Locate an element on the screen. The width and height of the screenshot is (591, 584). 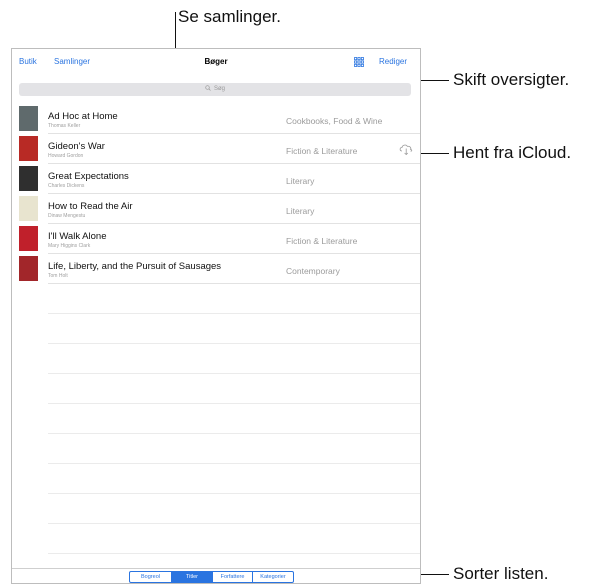
book-author: Charles Dickens is located at coordinates (66, 186).